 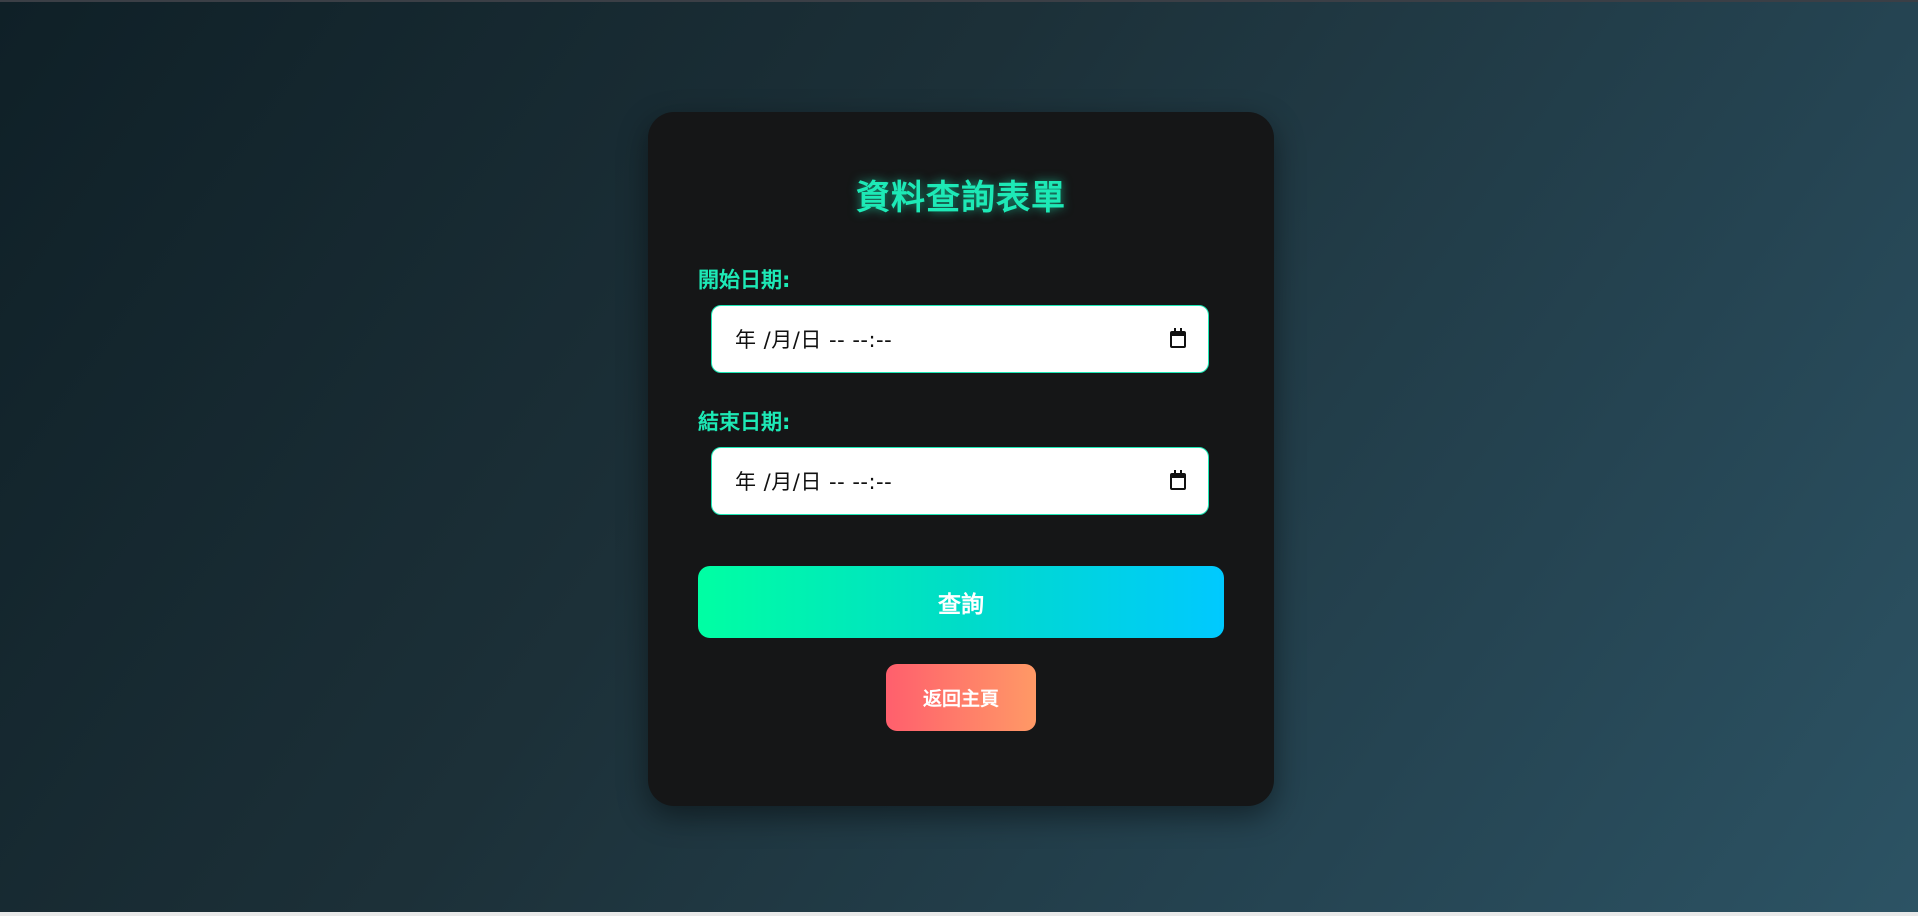 What do you see at coordinates (744, 422) in the screenshot?
I see `end-date-label: 結束日期:` at bounding box center [744, 422].